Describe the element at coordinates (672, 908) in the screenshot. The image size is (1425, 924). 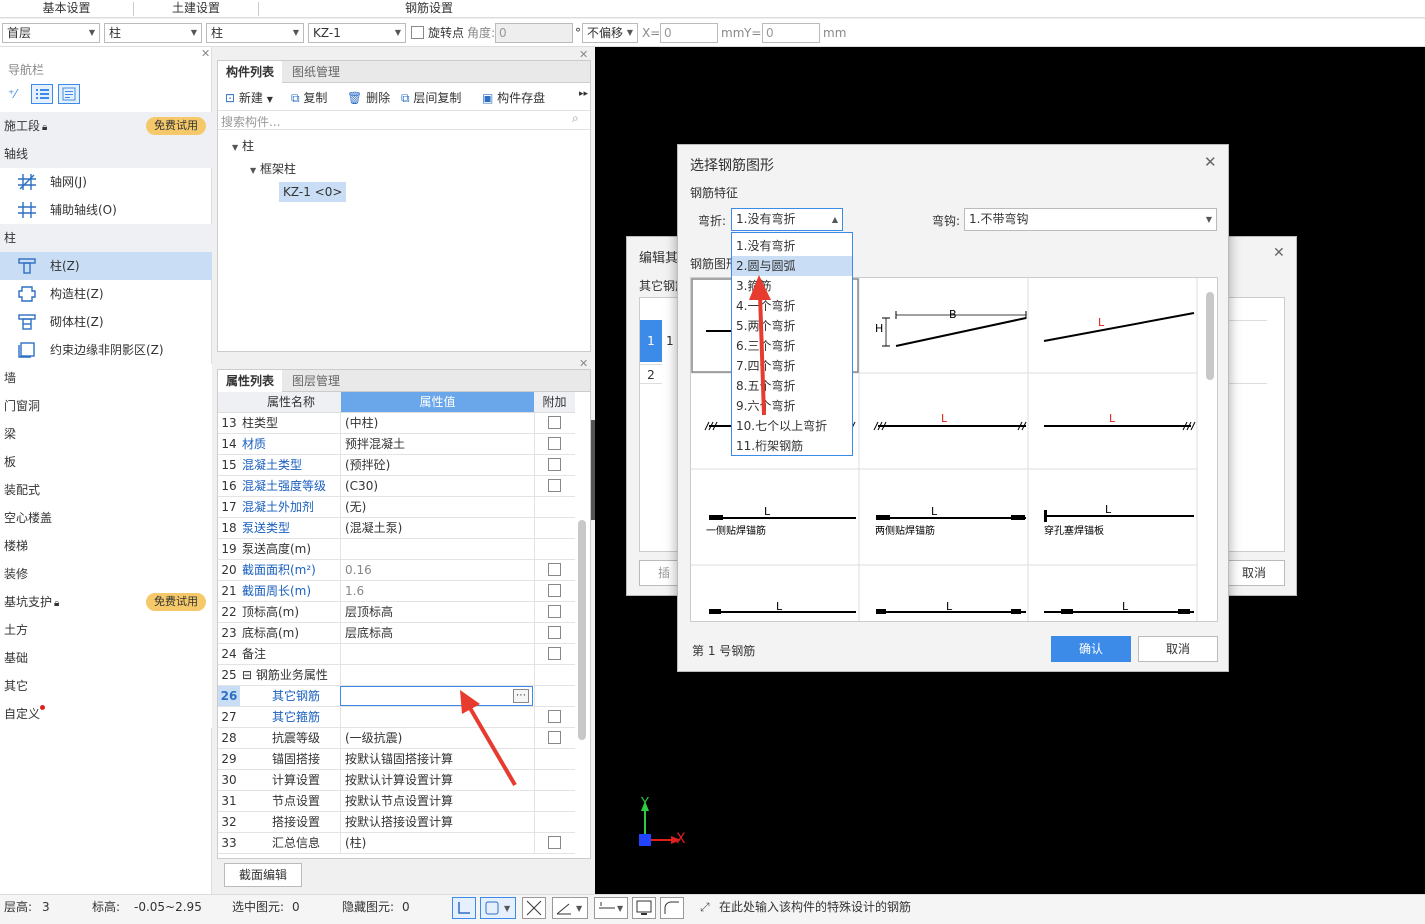
I see `arc-tool-icon` at that location.